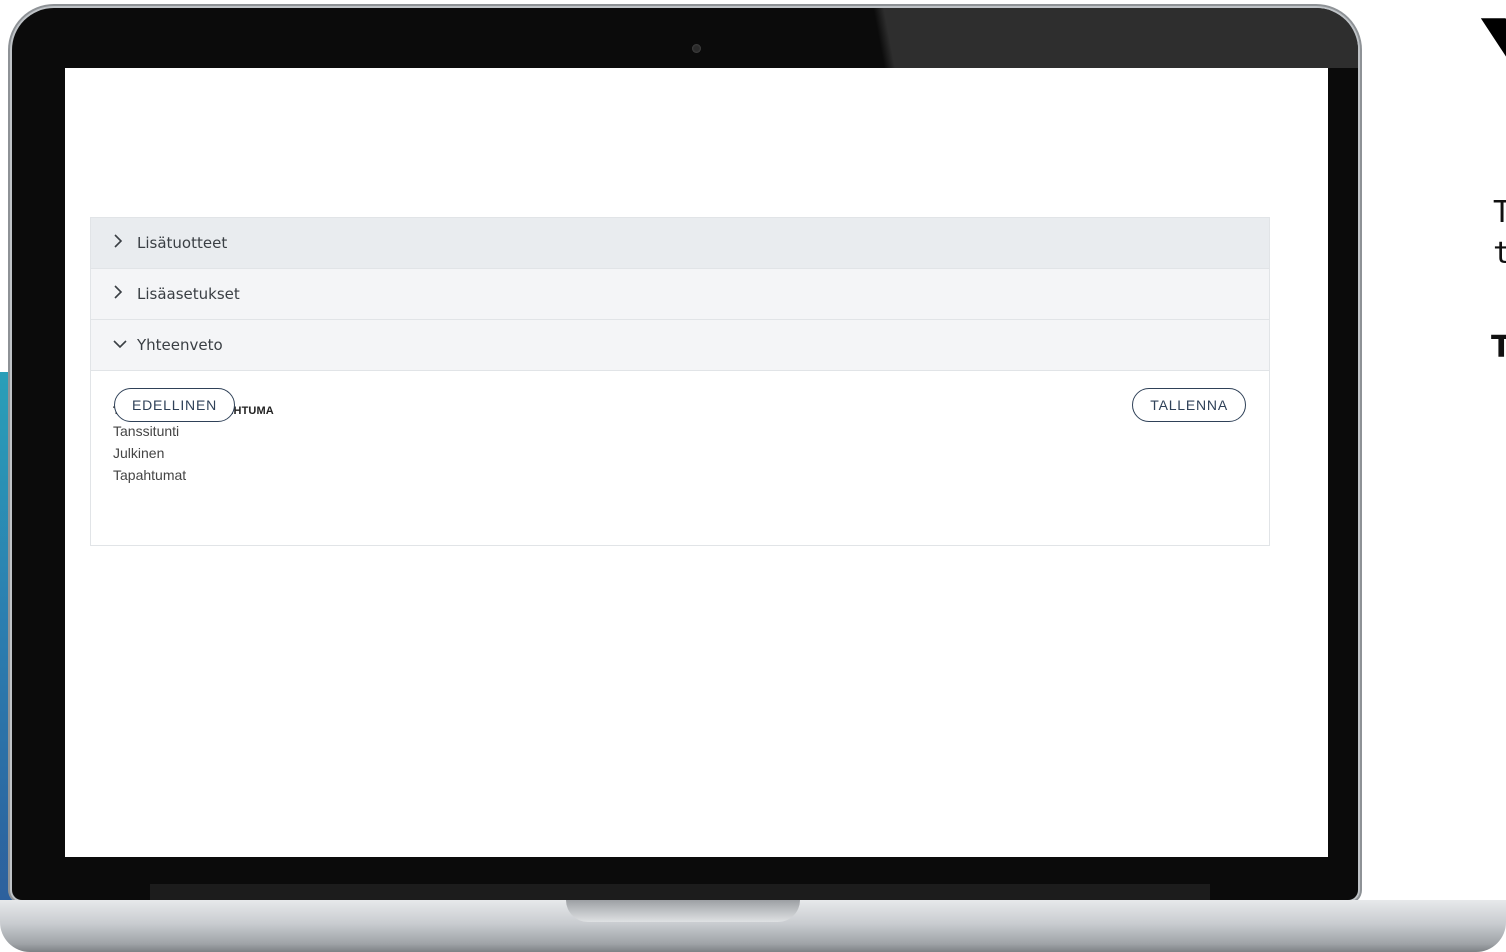 Image resolution: width=1506 pixels, height=952 pixels. What do you see at coordinates (120, 345) in the screenshot?
I see `chevron-down-icon` at bounding box center [120, 345].